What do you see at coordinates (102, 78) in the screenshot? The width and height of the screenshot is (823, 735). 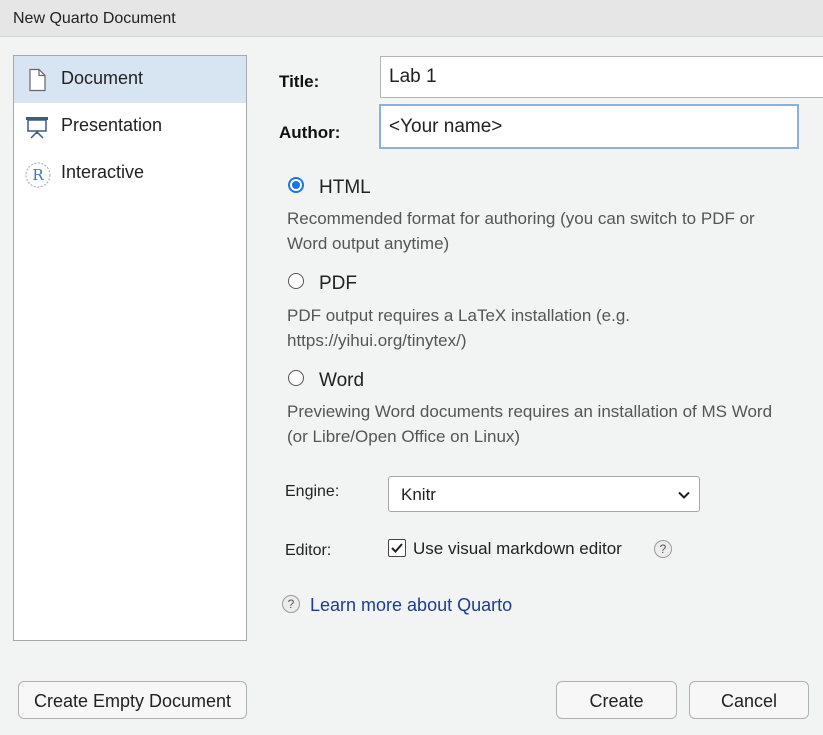 I see `sidebar-item-label: Document` at bounding box center [102, 78].